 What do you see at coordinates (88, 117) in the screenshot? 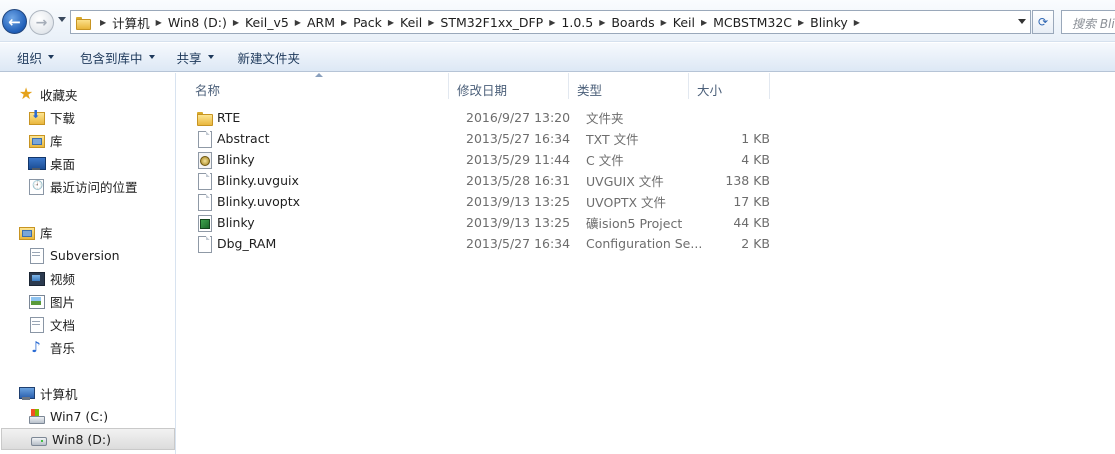
I see `nav-downloads: 下载` at bounding box center [88, 117].